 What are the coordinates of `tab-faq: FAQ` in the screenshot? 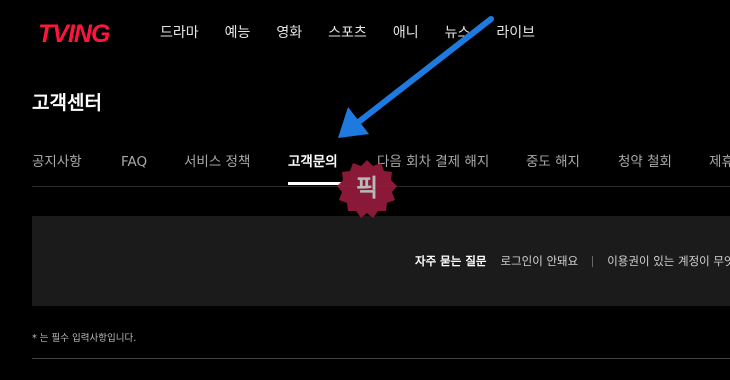 It's located at (134, 162).